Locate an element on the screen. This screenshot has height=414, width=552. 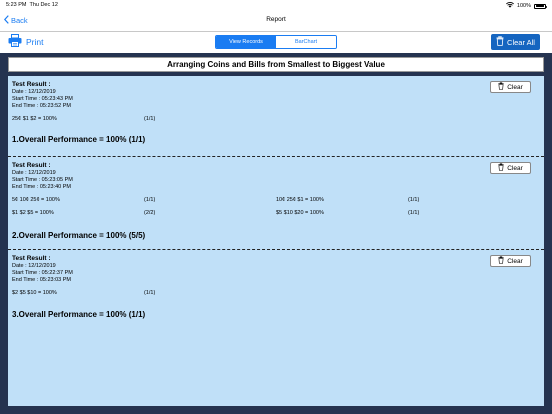
status-time: 5:23 PM Thu Dec 12 is located at coordinates (32, 5).